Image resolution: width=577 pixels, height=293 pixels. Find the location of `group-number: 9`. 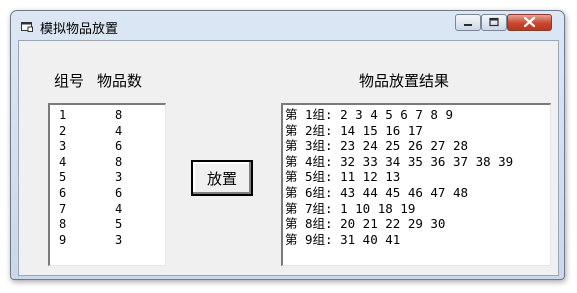

group-number: 9 is located at coordinates (63, 239).